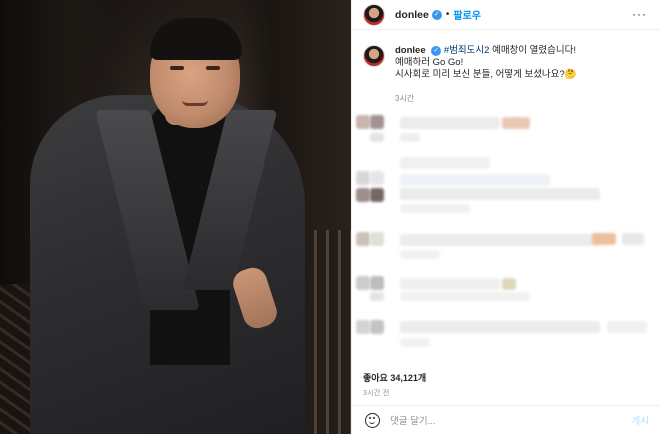  What do you see at coordinates (394, 377) in the screenshot?
I see `likes-count: 좋아요 34,121개` at bounding box center [394, 377].